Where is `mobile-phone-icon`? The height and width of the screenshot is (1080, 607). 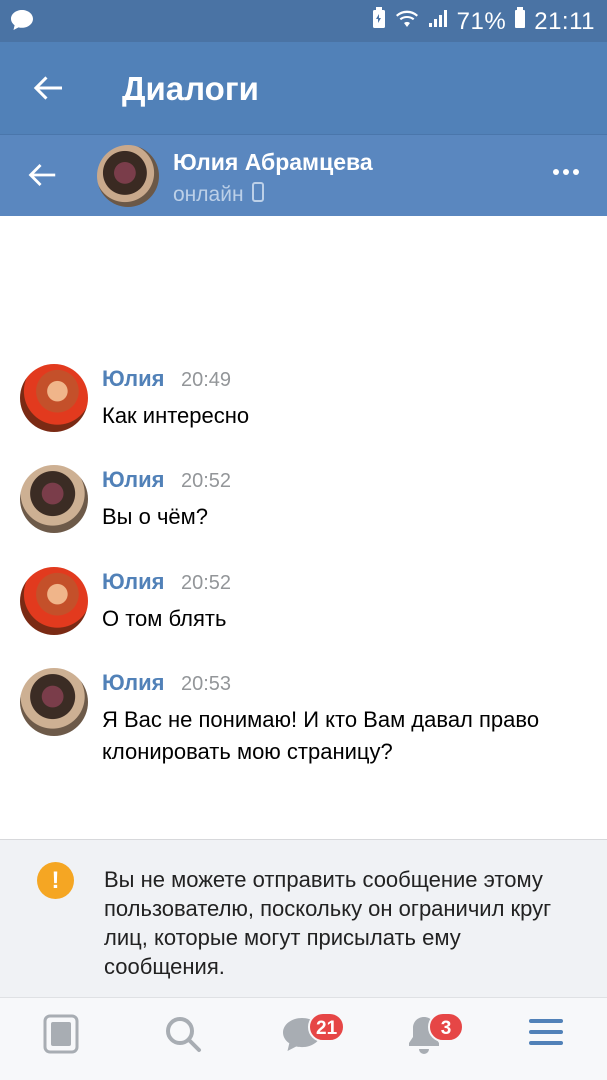 mobile-phone-icon is located at coordinates (257, 195).